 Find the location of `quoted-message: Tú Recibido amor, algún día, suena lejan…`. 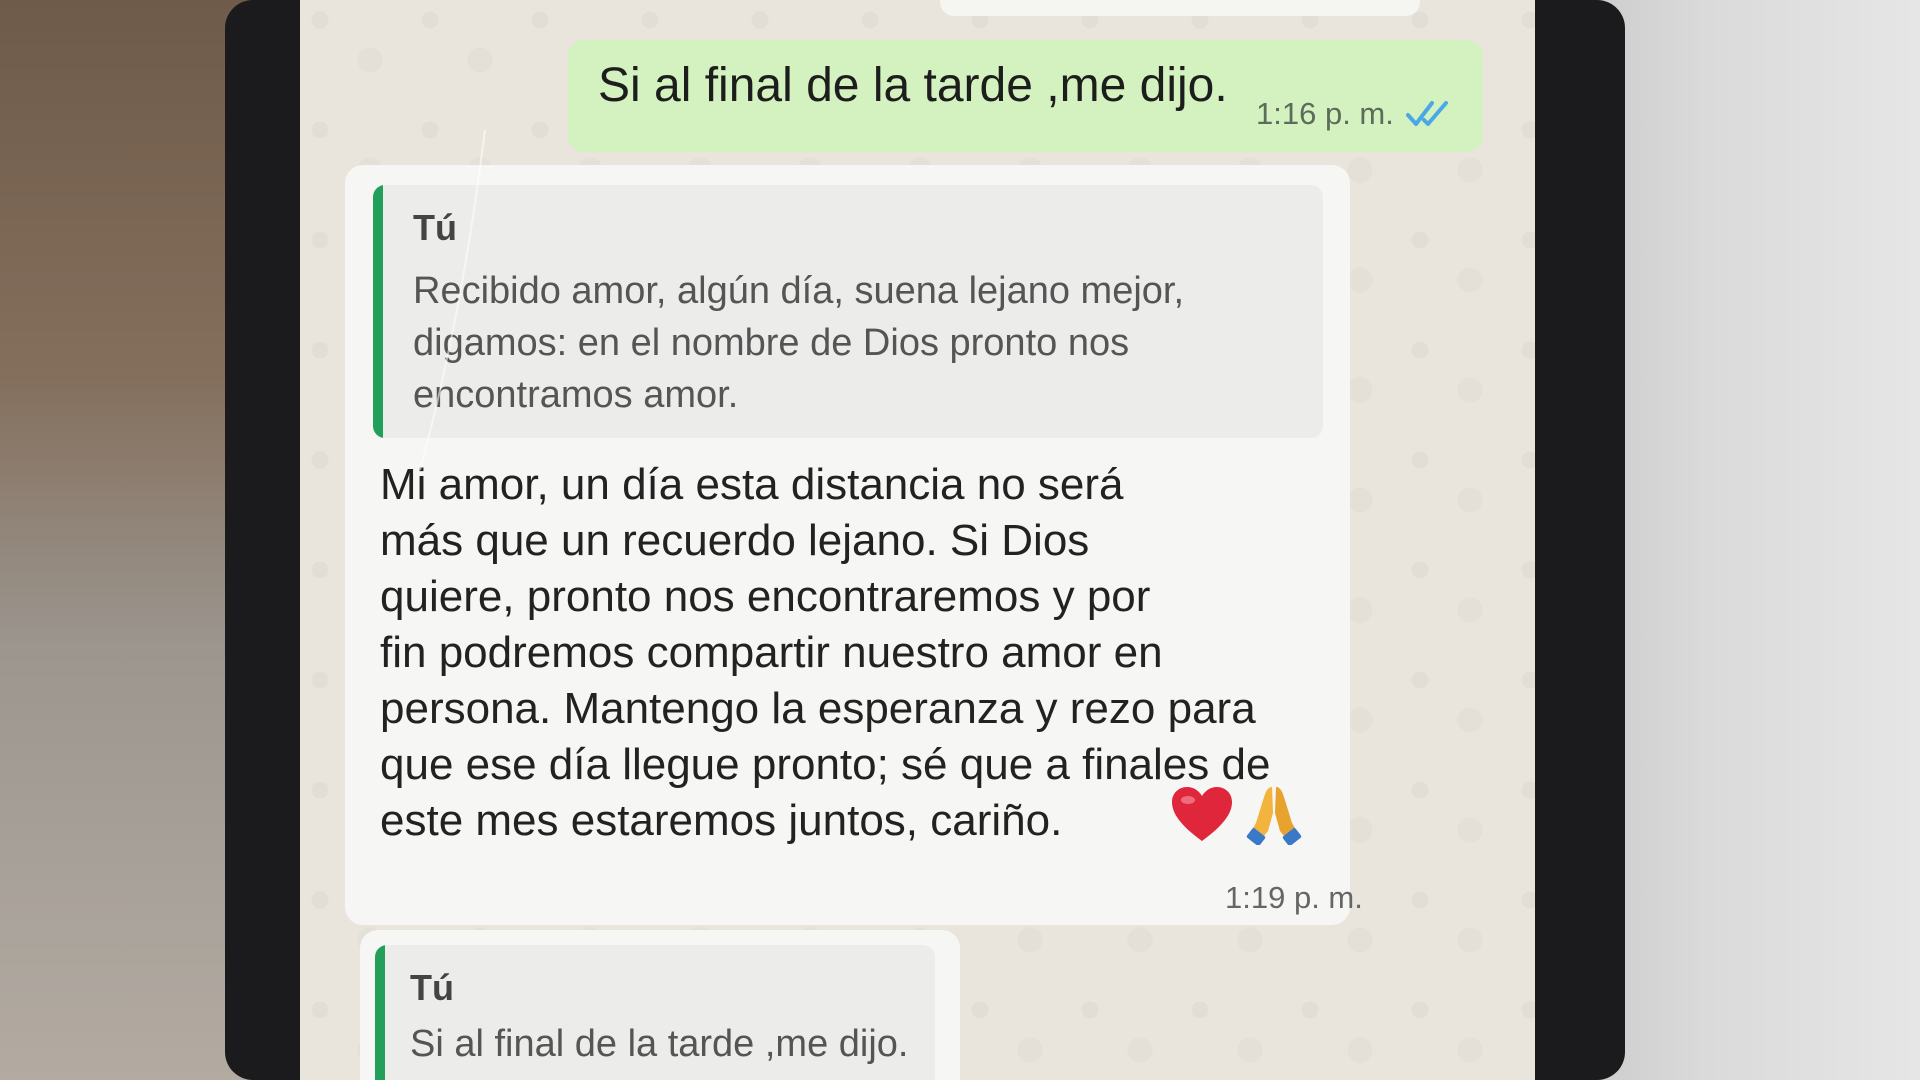

quoted-message: Tú Recibido amor, algún día, suena lejan… is located at coordinates (848, 311).